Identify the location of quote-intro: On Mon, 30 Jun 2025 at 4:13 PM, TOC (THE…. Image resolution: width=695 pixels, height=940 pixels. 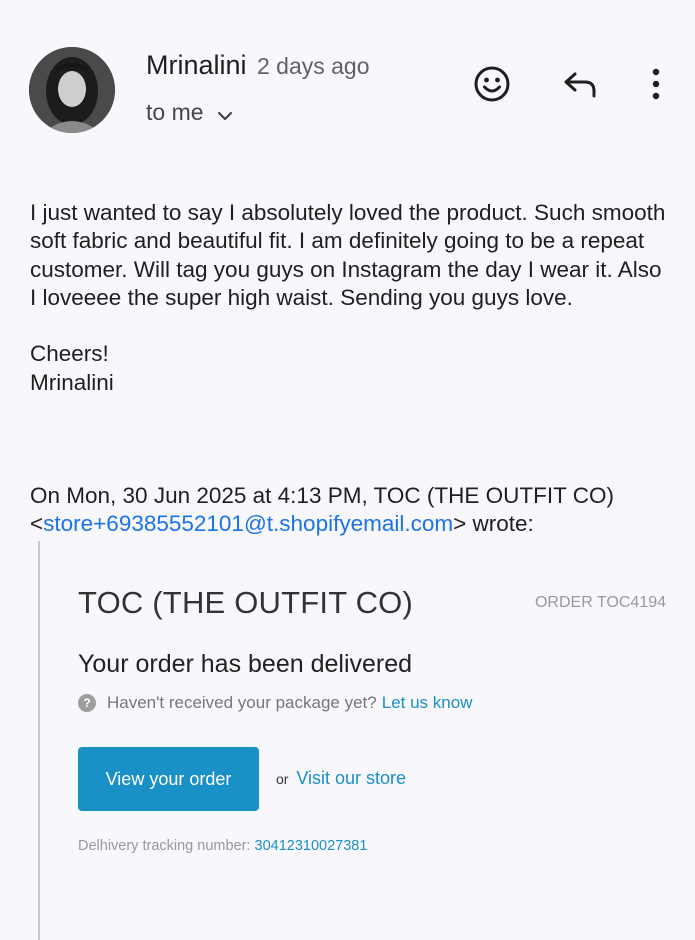
(322, 495).